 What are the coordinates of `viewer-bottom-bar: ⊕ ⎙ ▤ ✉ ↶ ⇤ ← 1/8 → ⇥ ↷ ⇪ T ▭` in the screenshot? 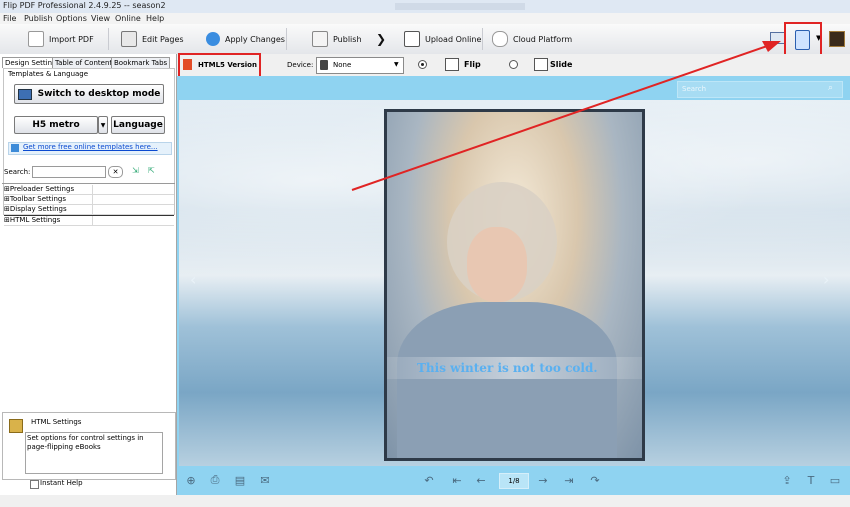 It's located at (513, 480).